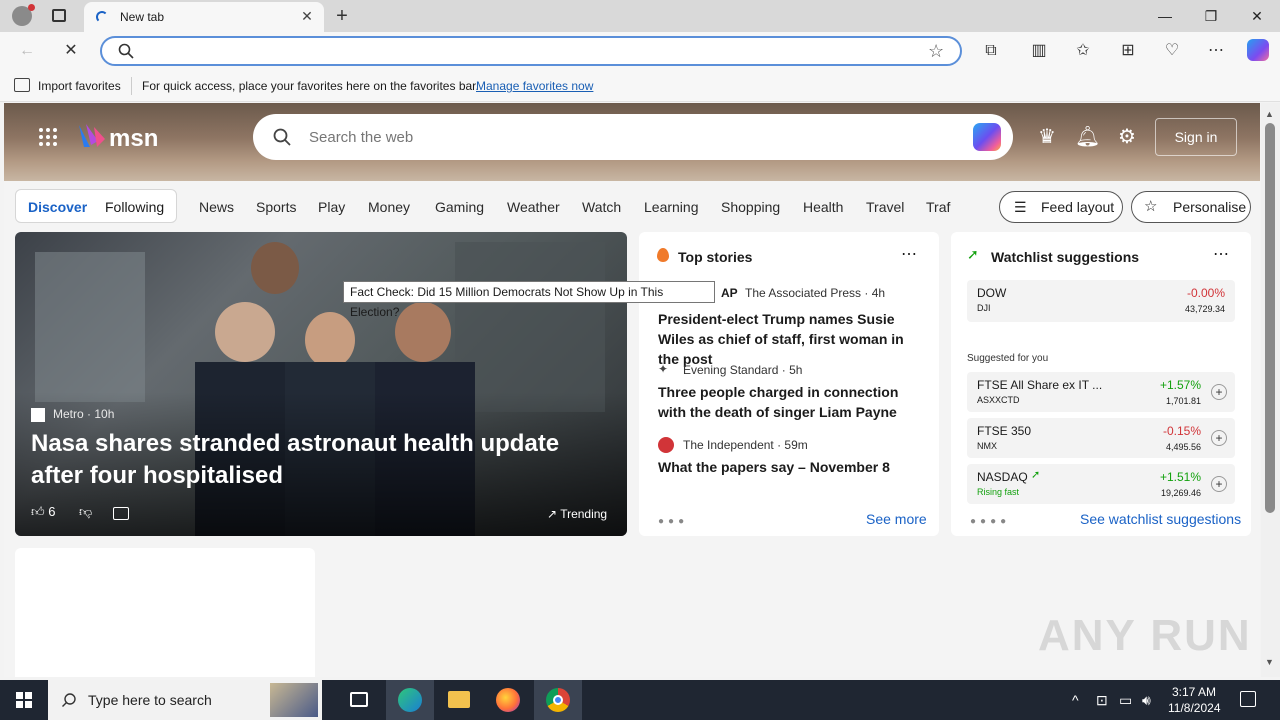  Describe the element at coordinates (990, 521) in the screenshot. I see `watchlist-carousel-dots: ●●●●` at that location.